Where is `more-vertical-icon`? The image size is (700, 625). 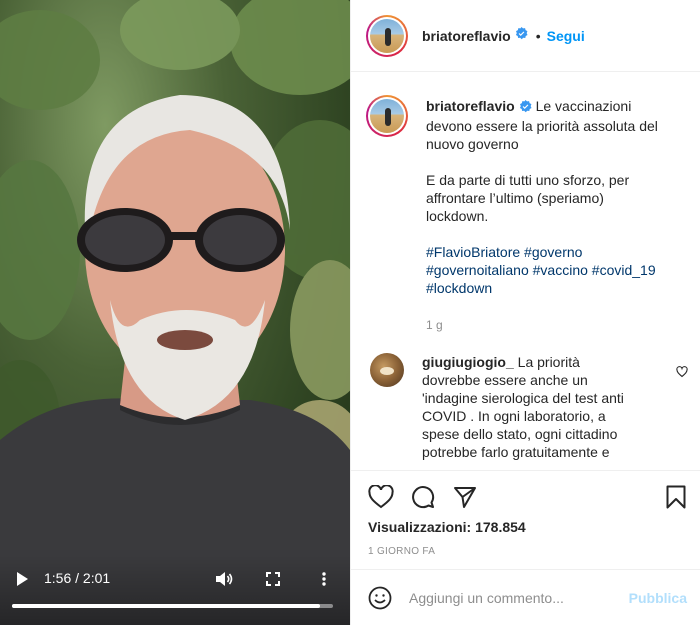 more-vertical-icon is located at coordinates (324, 579).